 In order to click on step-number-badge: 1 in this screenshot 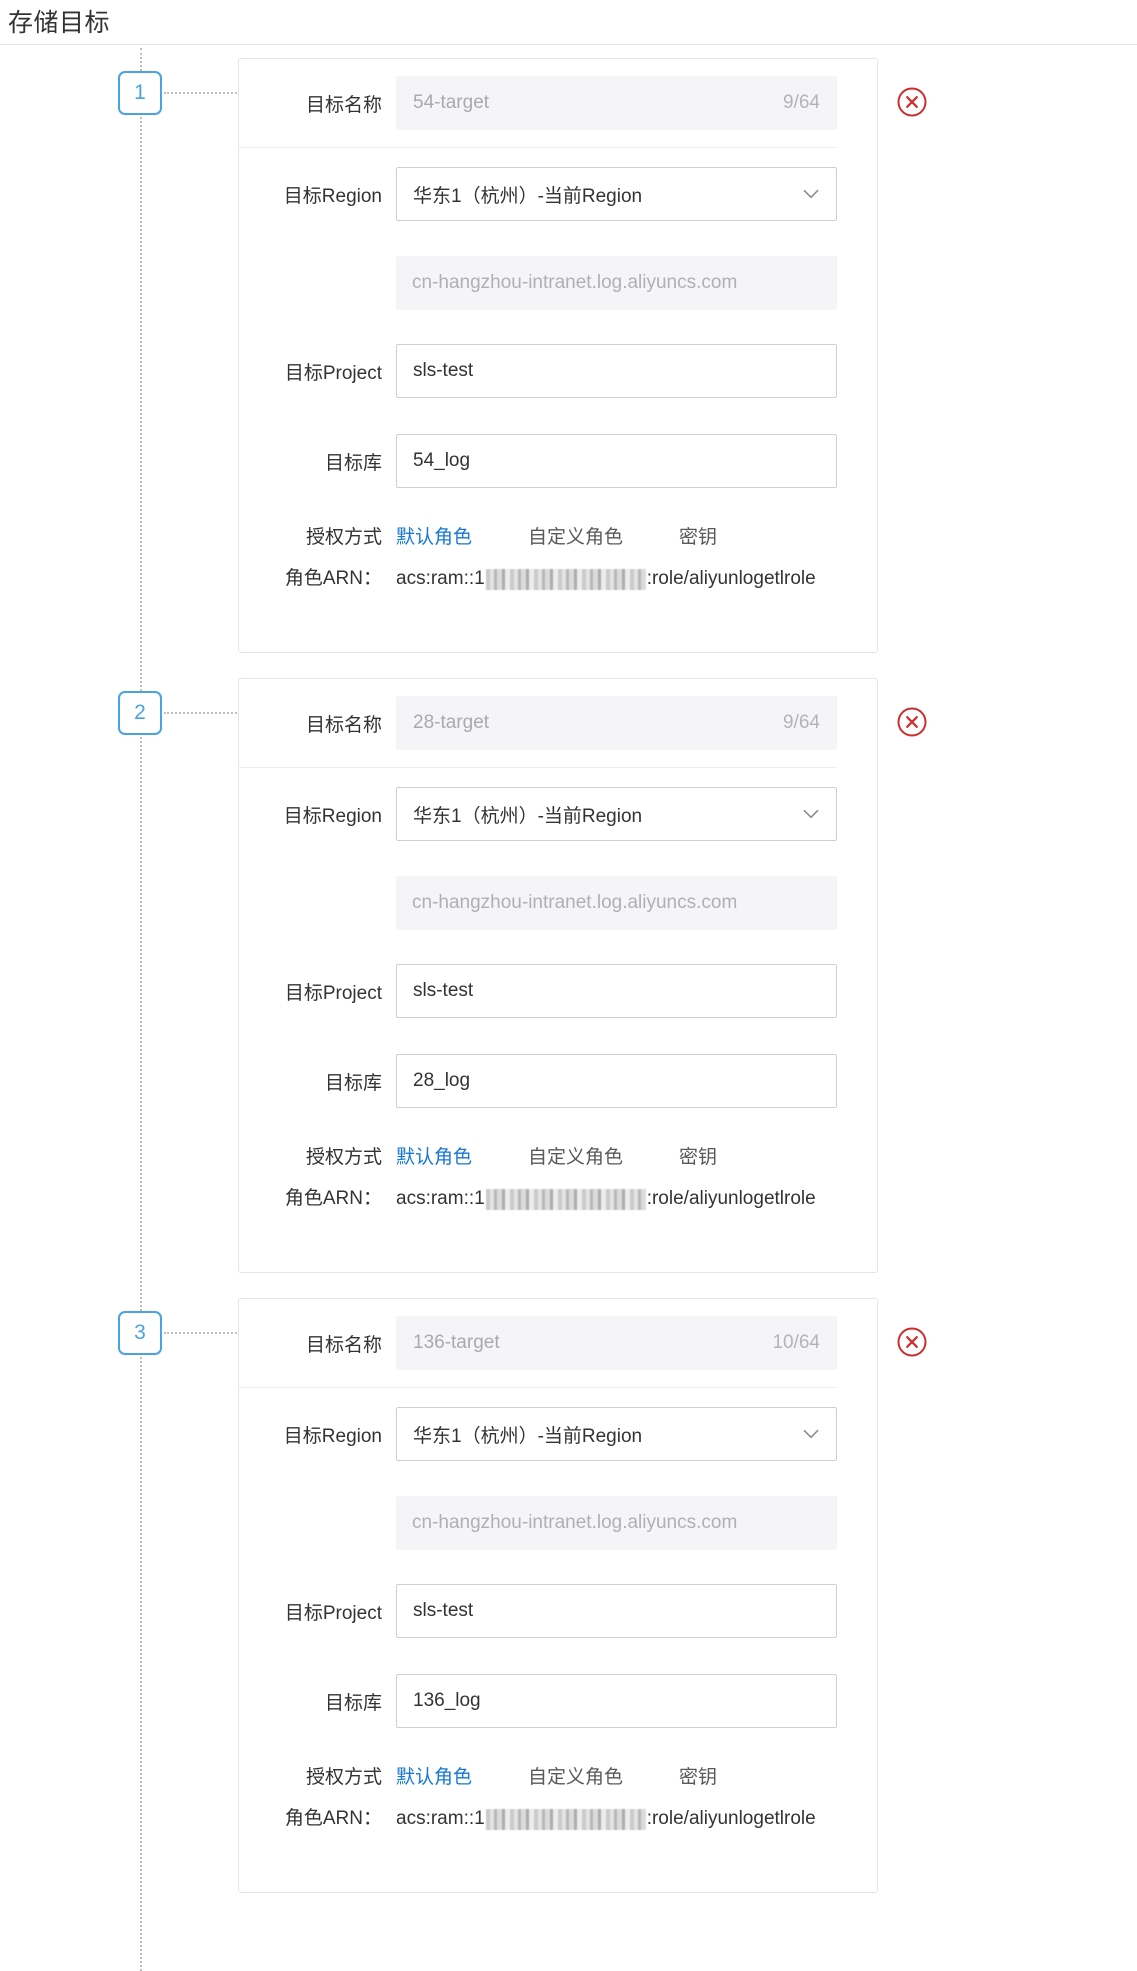, I will do `click(140, 93)`.